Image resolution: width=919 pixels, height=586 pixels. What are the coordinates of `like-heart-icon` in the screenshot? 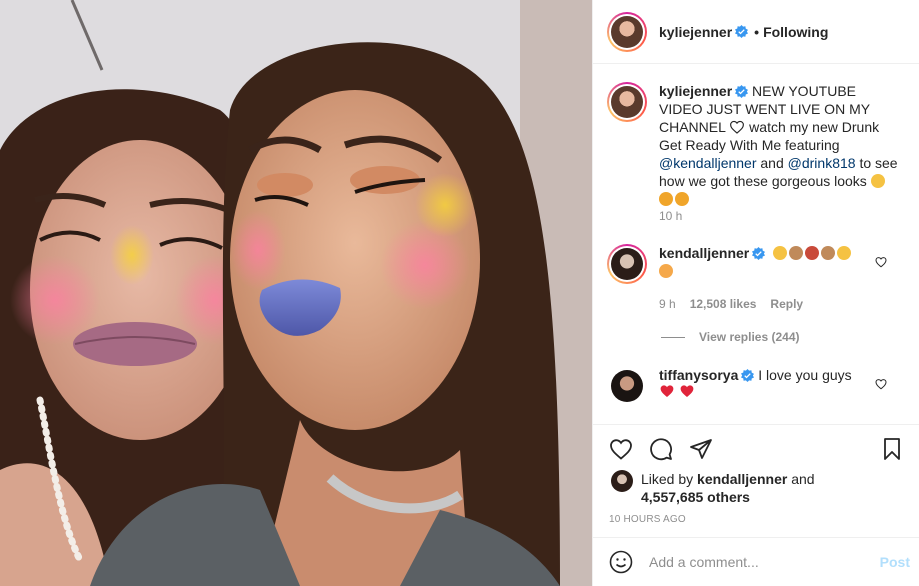 It's located at (621, 449).